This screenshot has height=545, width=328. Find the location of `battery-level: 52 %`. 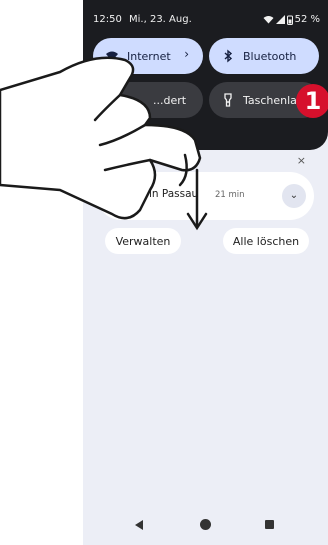

battery-level: 52 % is located at coordinates (307, 19).